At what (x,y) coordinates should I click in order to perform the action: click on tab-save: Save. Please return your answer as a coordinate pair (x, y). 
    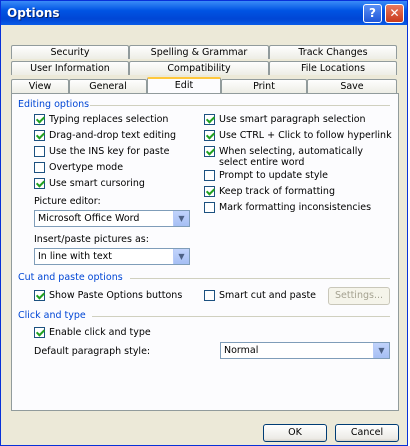
    Looking at the image, I should click on (352, 86).